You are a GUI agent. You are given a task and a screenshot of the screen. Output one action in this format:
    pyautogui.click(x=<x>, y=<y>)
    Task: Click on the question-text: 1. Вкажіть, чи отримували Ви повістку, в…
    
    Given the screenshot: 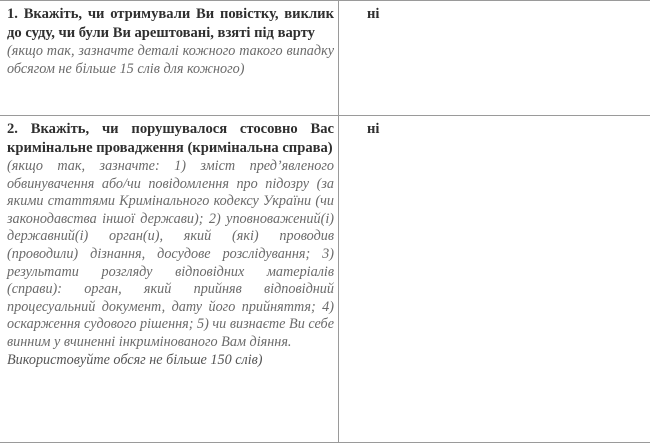 What is the action you would take?
    pyautogui.click(x=170, y=24)
    